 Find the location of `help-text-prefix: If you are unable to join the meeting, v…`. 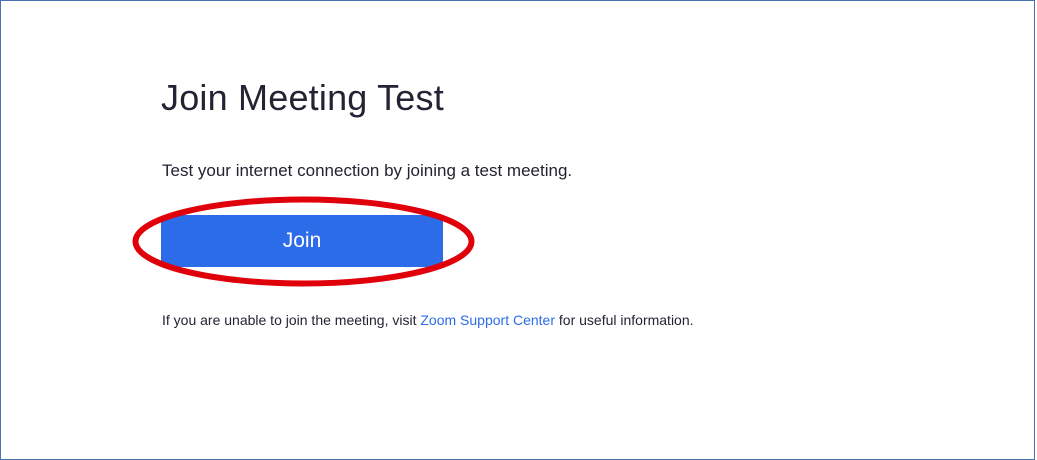

help-text-prefix: If you are unable to join the meeting, v… is located at coordinates (291, 320).